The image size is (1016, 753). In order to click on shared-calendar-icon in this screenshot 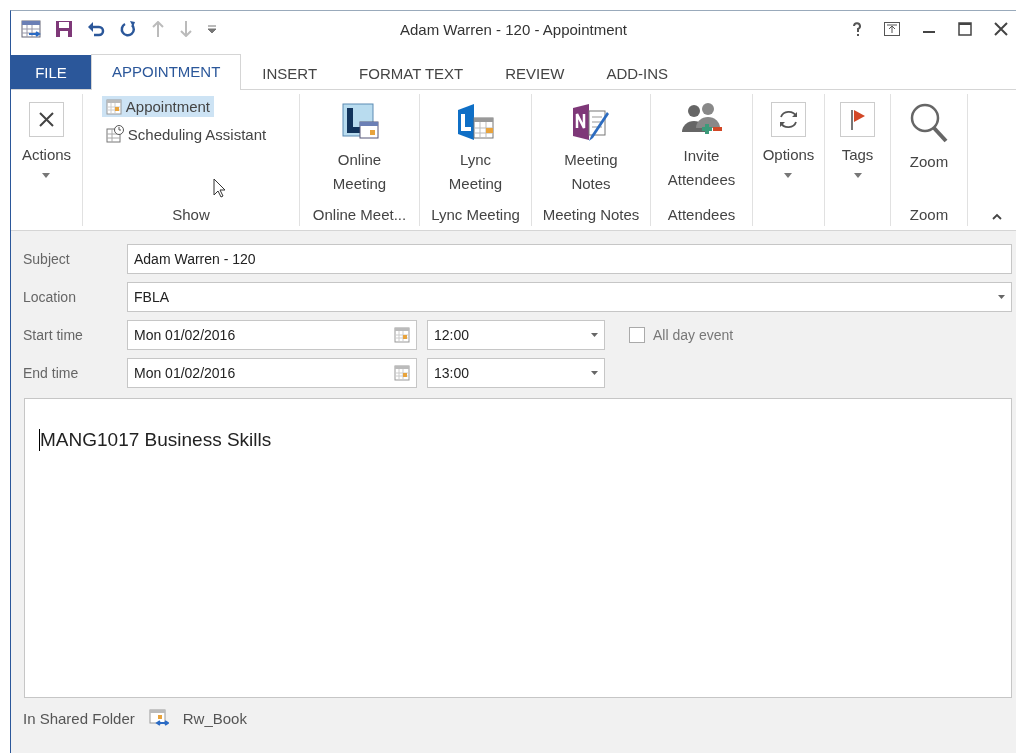, I will do `click(158, 718)`.